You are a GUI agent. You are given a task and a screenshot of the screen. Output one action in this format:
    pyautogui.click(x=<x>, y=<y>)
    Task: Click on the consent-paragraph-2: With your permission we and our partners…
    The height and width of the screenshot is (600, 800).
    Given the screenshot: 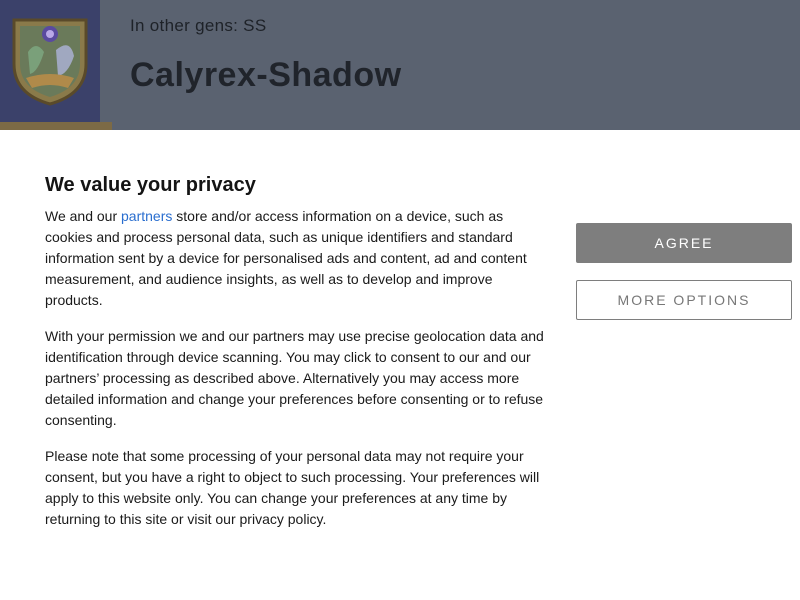 What is the action you would take?
    pyautogui.click(x=294, y=378)
    